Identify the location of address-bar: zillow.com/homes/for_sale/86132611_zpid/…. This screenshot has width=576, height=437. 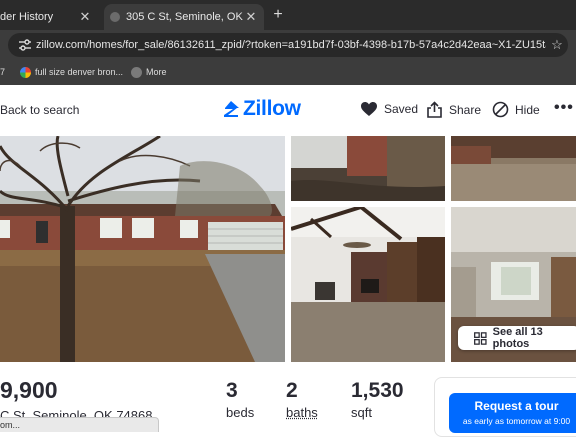
(288, 45).